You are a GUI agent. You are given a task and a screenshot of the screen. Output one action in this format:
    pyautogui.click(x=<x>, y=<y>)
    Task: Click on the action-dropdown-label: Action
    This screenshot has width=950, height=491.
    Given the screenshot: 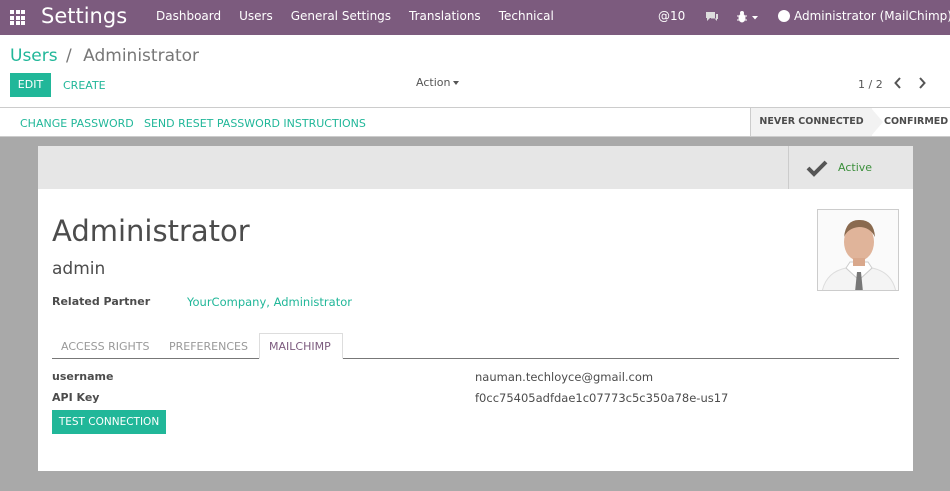 What is the action you would take?
    pyautogui.click(x=433, y=82)
    